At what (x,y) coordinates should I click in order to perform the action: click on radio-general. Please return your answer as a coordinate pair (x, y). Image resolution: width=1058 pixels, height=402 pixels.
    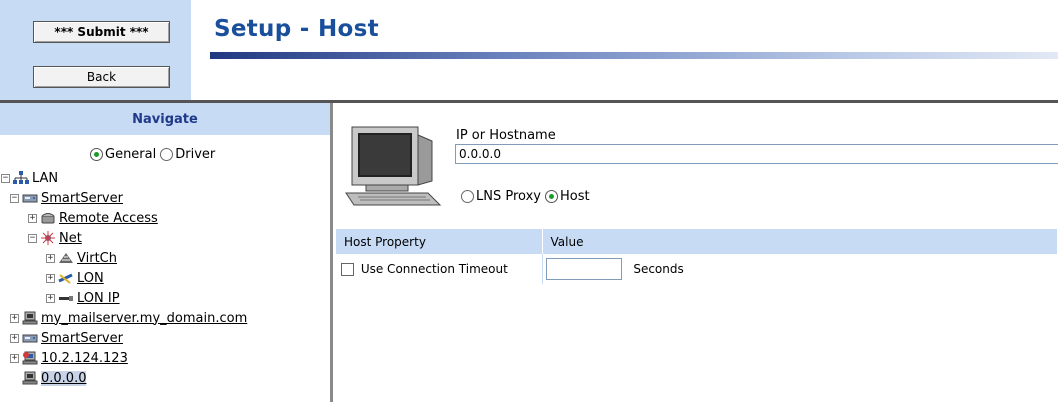
    Looking at the image, I should click on (96, 154).